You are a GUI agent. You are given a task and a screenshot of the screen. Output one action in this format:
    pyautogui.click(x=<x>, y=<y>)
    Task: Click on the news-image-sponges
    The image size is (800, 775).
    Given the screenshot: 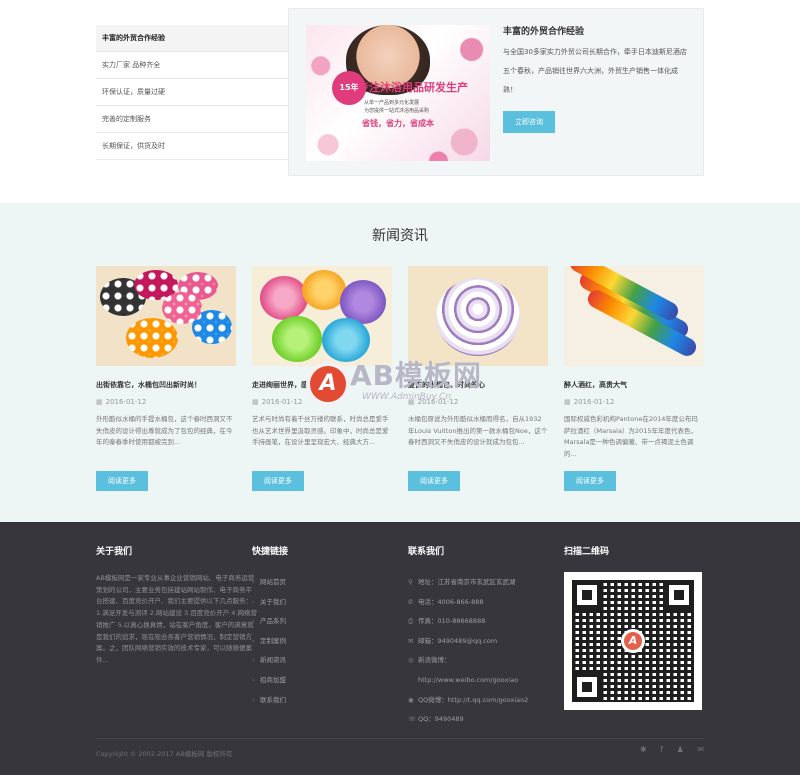 What is the action you would take?
    pyautogui.click(x=322, y=316)
    